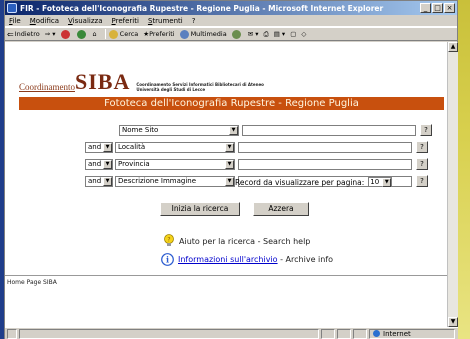 This screenshot has height=339, width=470. I want to click on mail-icon: ✉ ▾, so click(253, 34).